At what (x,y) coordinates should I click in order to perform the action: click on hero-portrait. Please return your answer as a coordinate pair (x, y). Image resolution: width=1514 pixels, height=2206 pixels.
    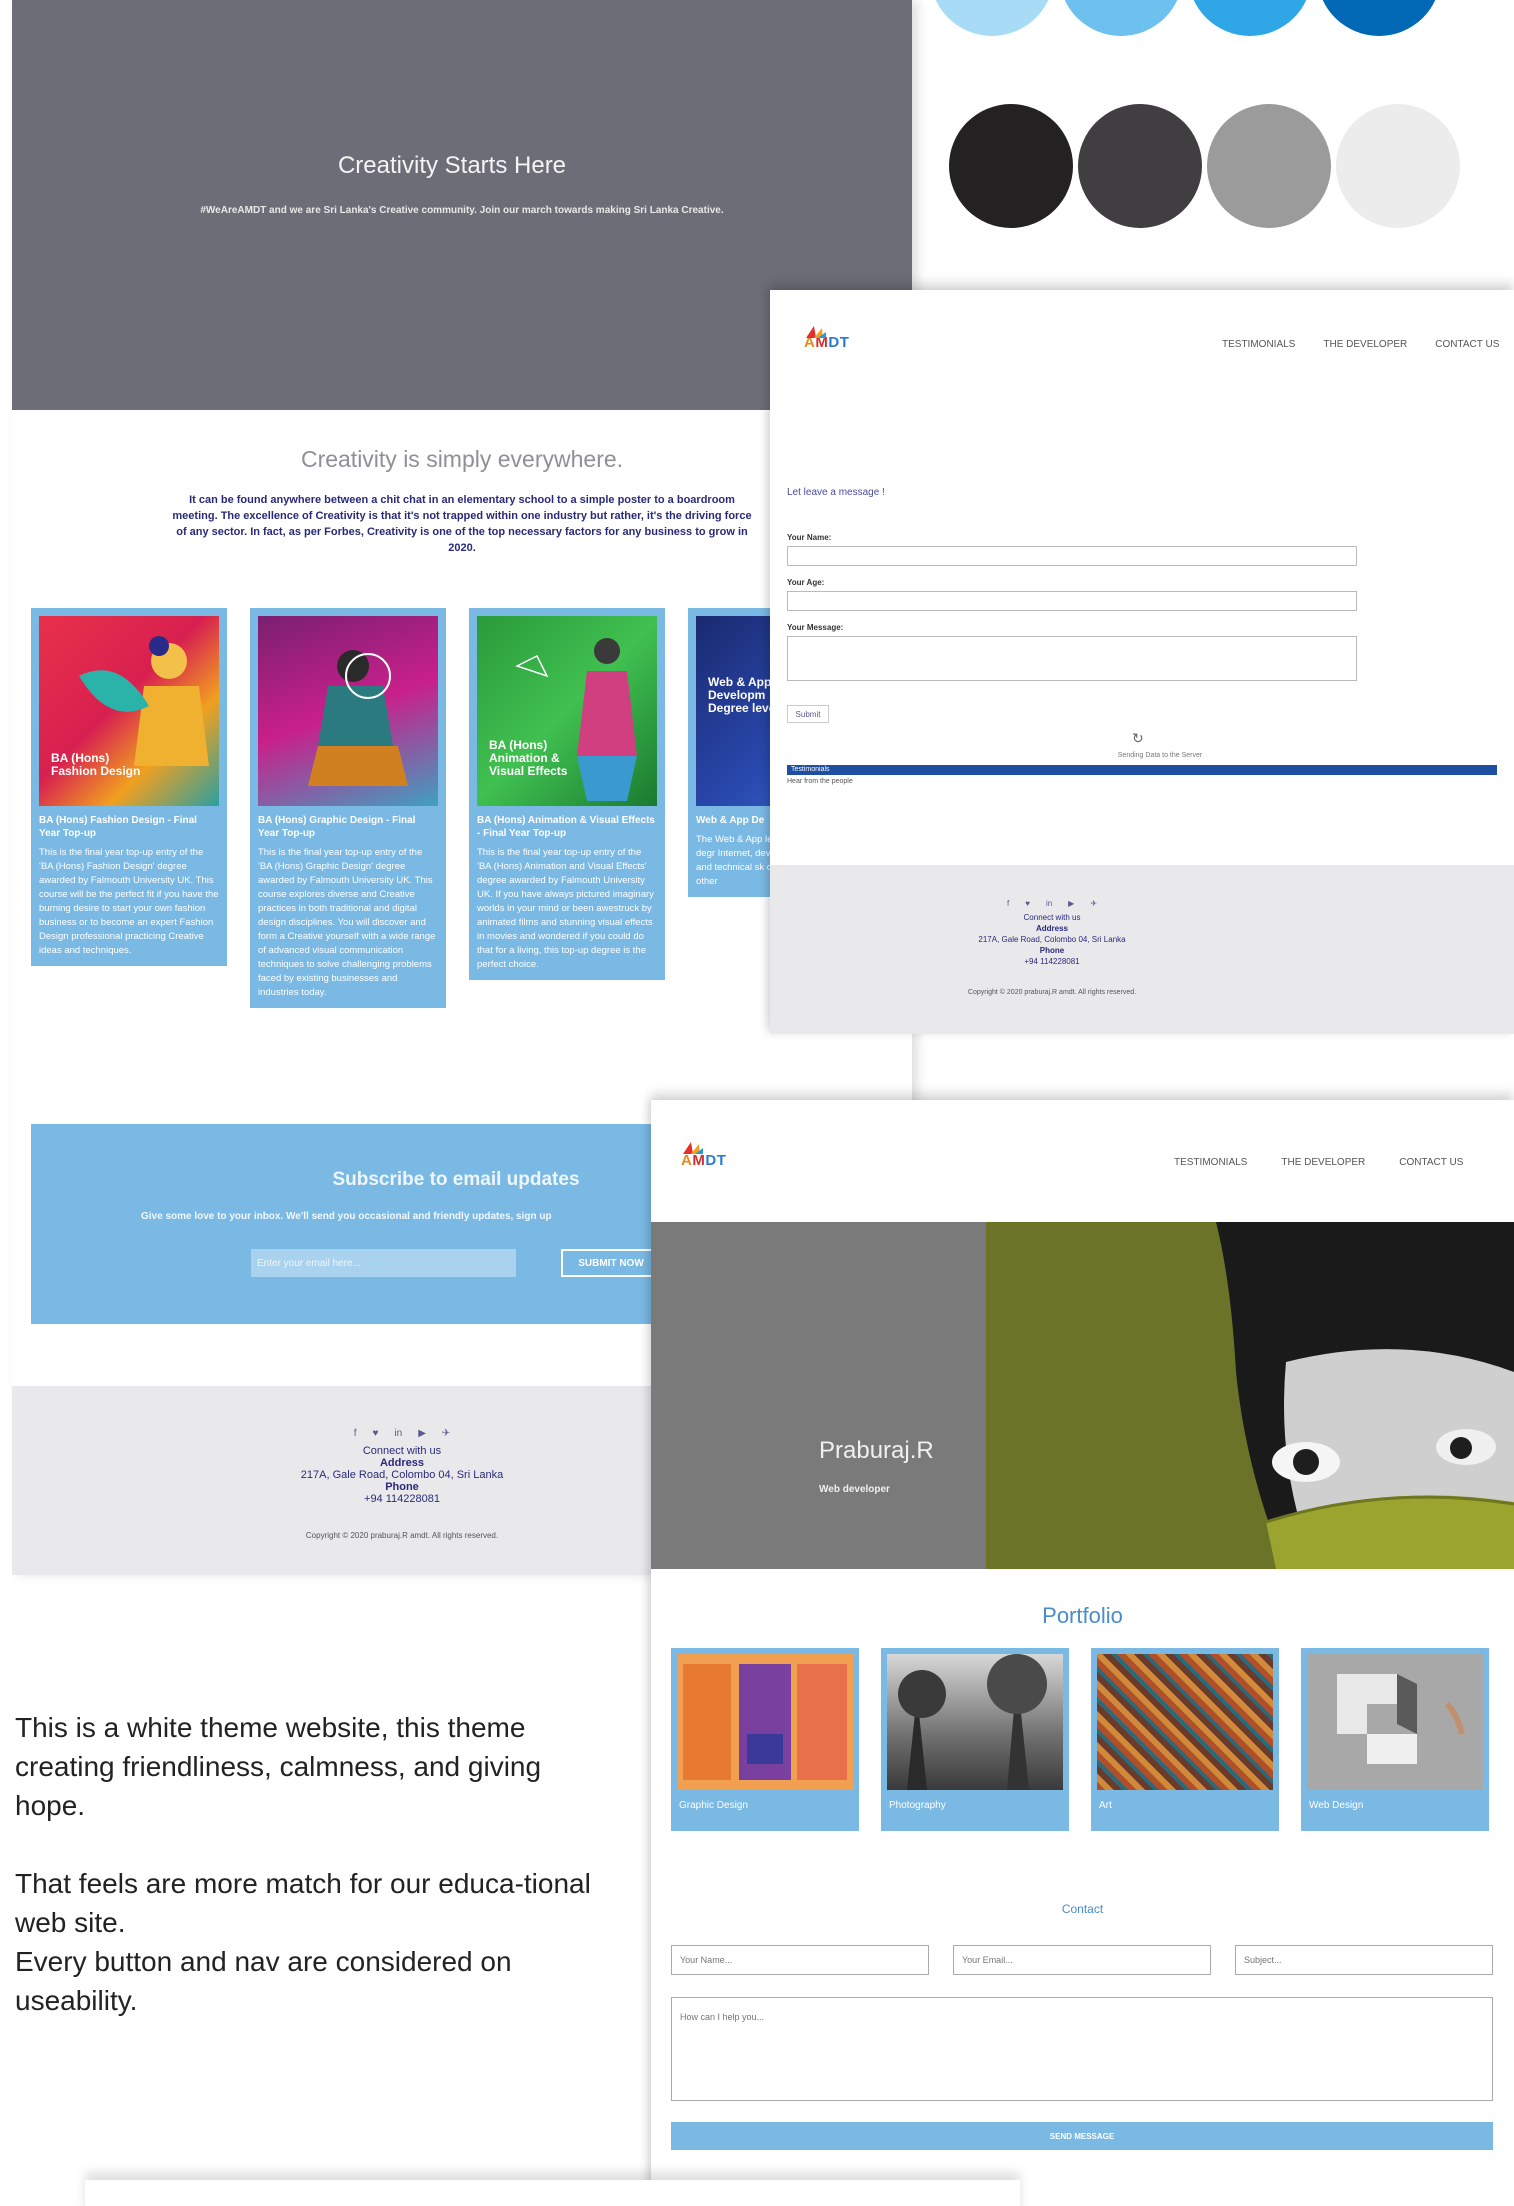
    Looking at the image, I should click on (1250, 1395).